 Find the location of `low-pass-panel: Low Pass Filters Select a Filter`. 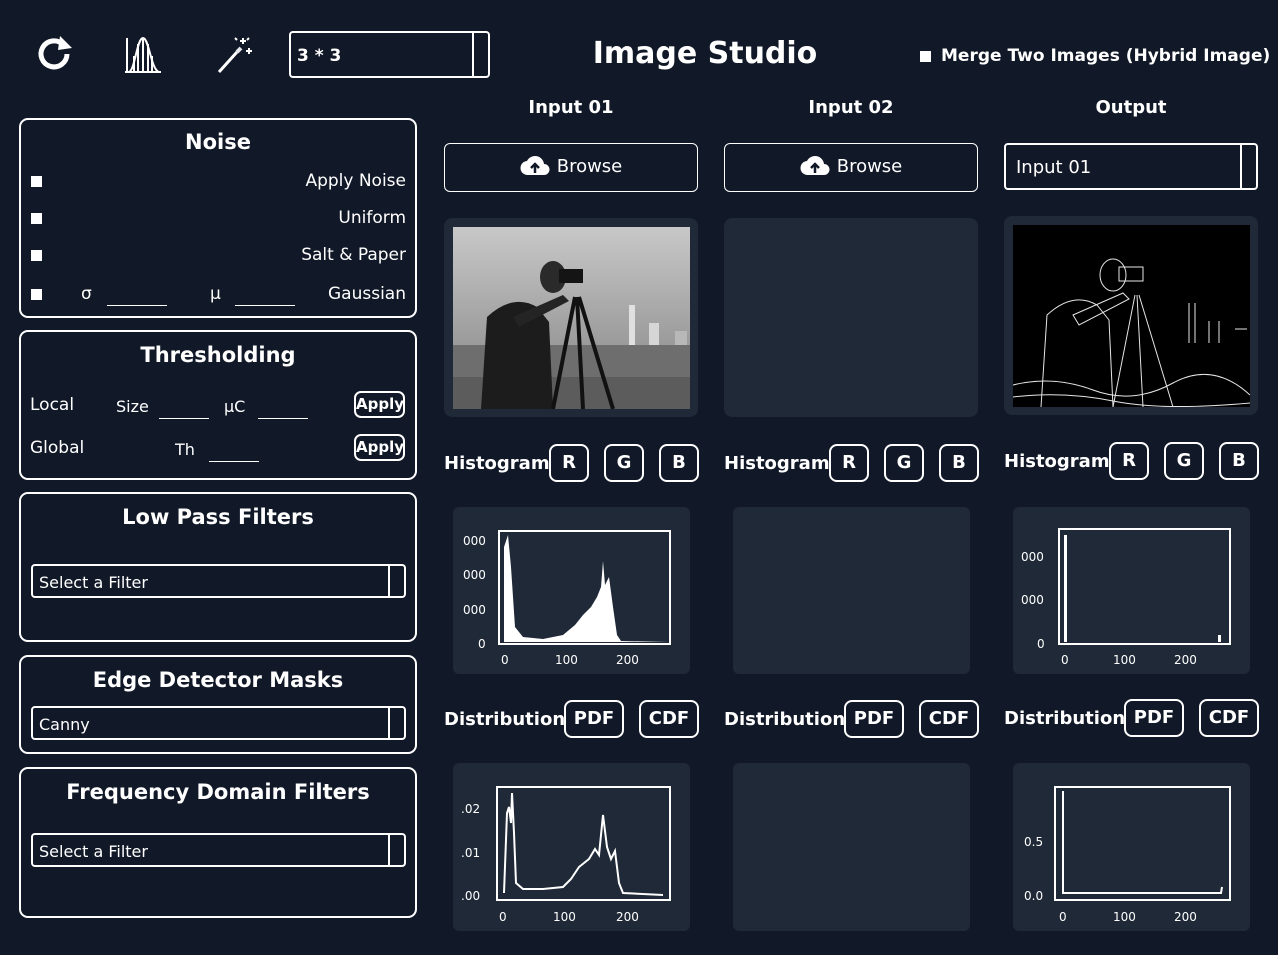

low-pass-panel: Low Pass Filters Select a Filter is located at coordinates (218, 567).